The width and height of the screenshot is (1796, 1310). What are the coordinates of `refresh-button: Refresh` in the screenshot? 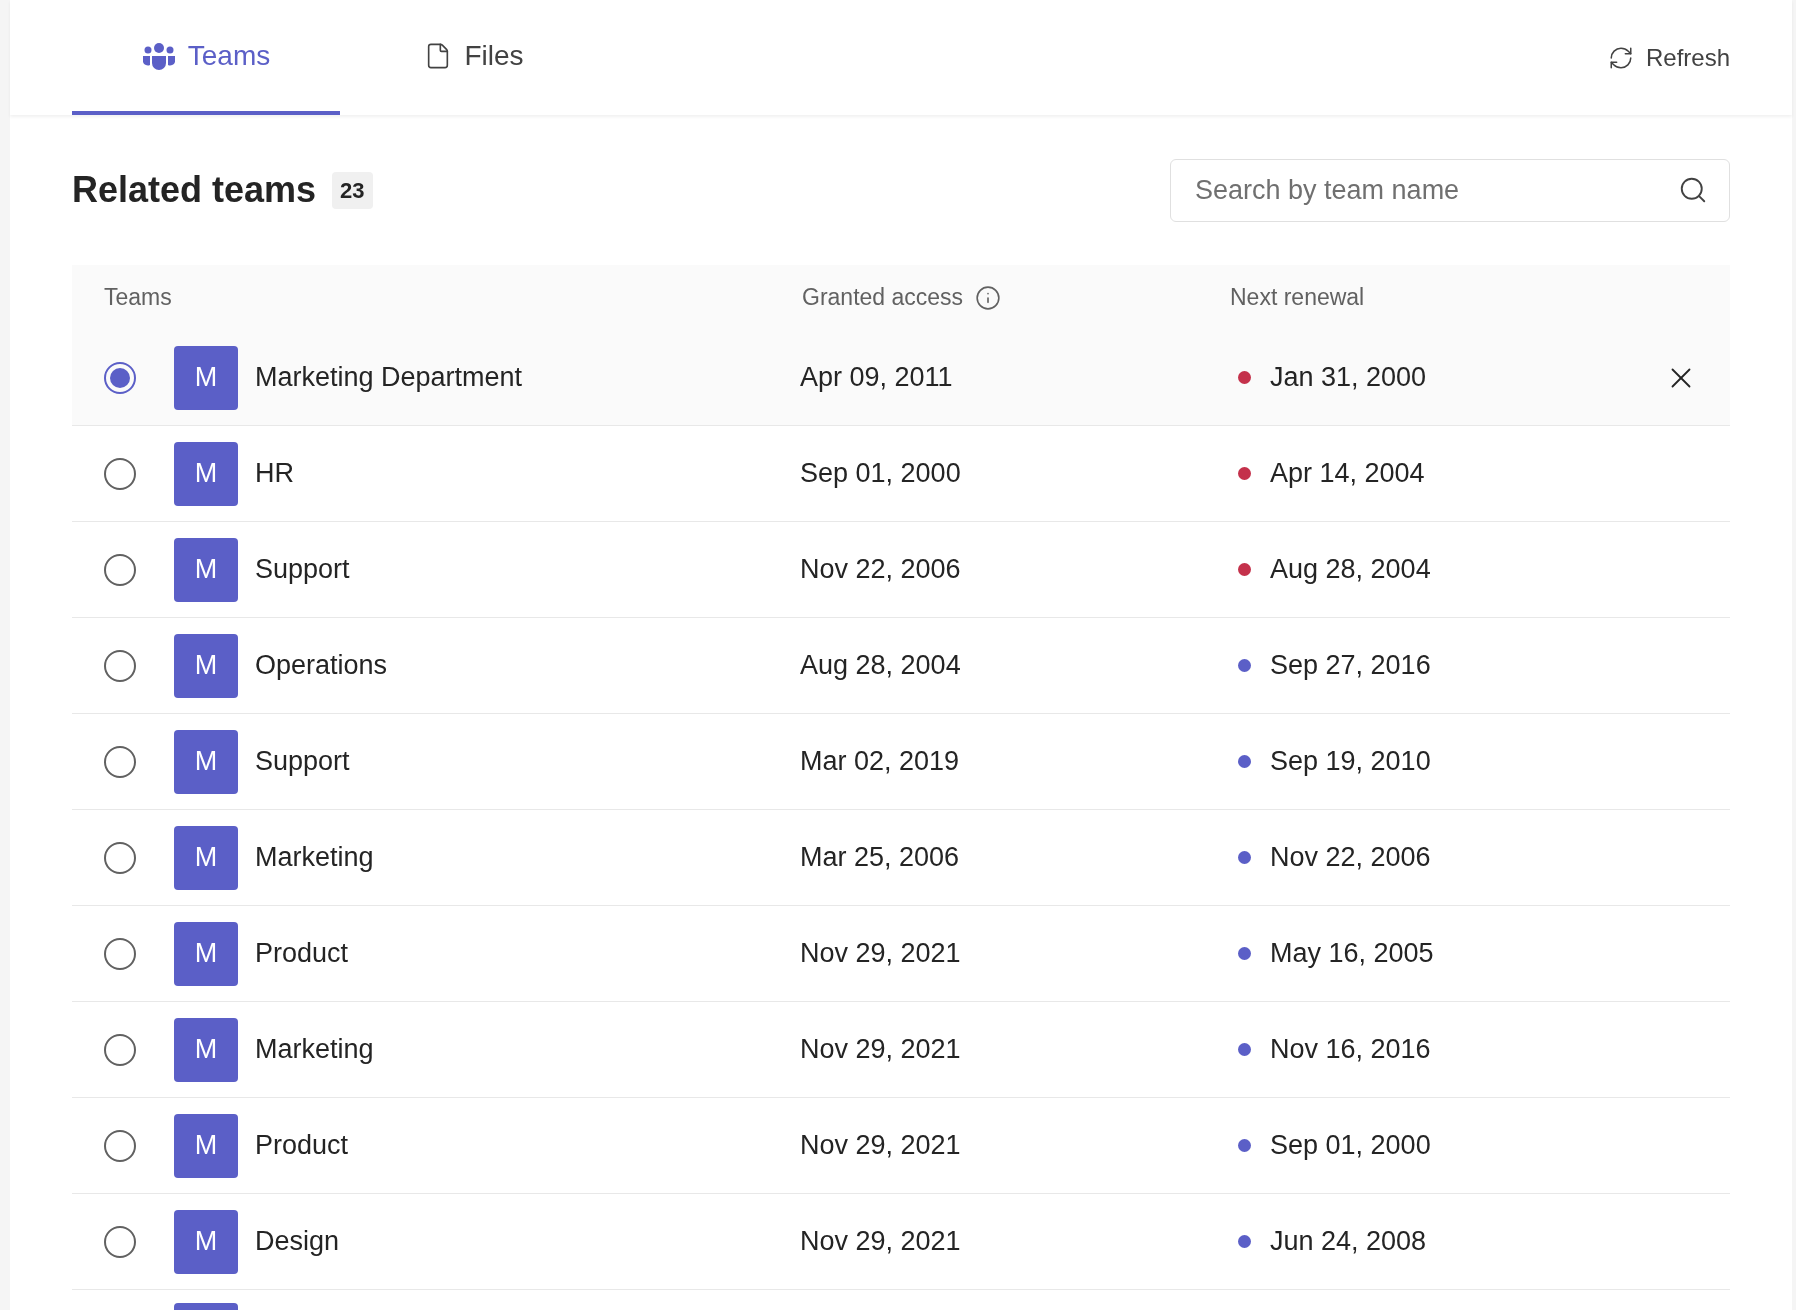 It's located at (1668, 57).